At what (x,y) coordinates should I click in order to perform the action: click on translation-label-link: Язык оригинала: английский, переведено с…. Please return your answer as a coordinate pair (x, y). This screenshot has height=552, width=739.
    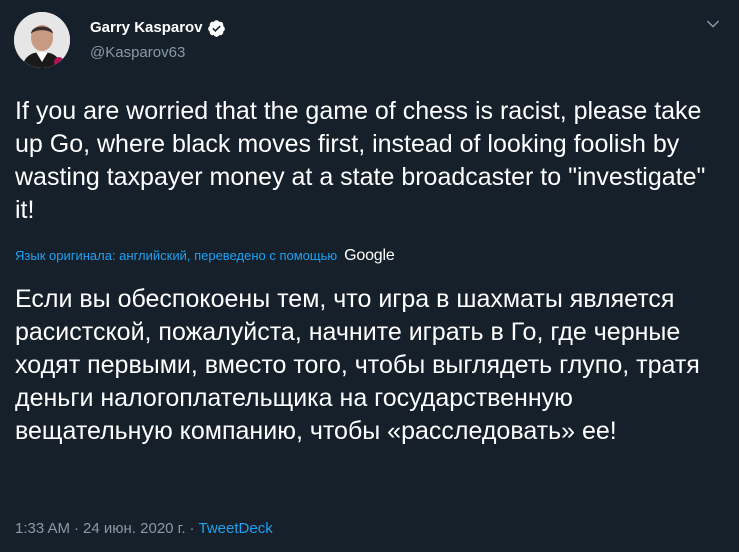
    Looking at the image, I should click on (176, 256).